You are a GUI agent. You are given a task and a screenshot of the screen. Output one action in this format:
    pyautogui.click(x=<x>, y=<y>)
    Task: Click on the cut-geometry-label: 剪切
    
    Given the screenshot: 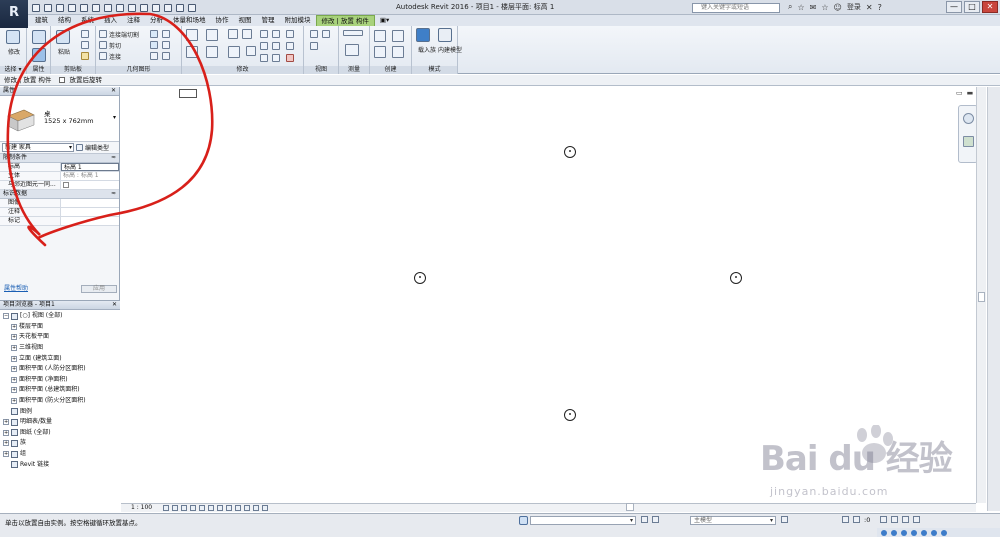 What is the action you would take?
    pyautogui.click(x=115, y=45)
    